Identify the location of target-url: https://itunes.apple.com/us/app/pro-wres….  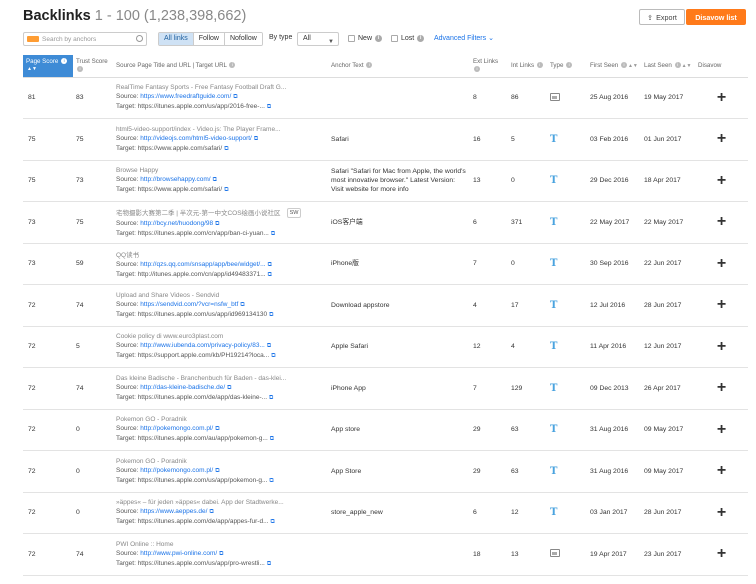
(201, 563).